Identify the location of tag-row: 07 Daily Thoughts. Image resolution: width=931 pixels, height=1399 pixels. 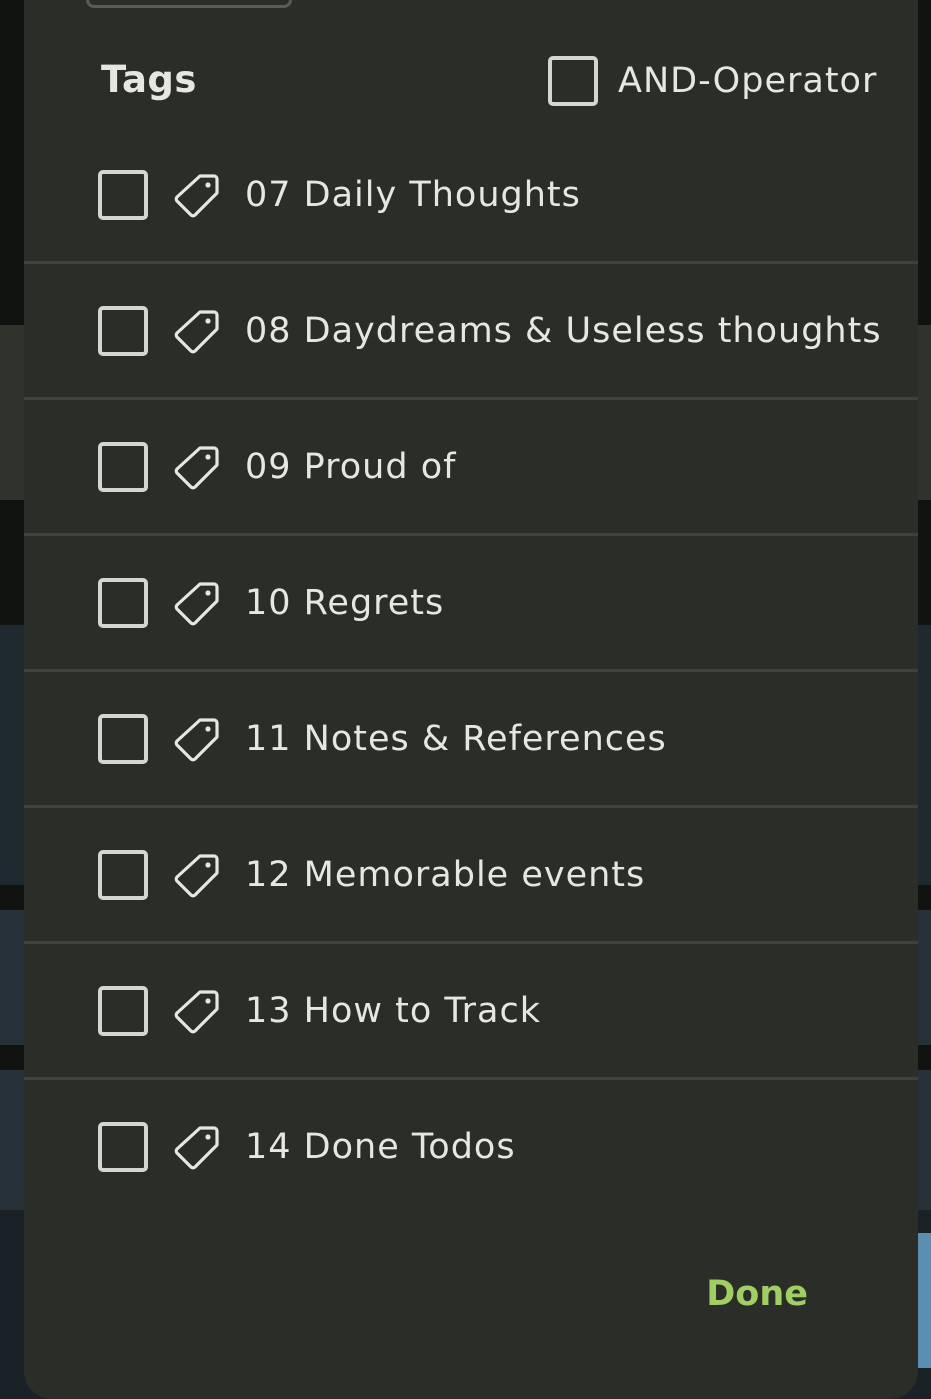
(471, 196).